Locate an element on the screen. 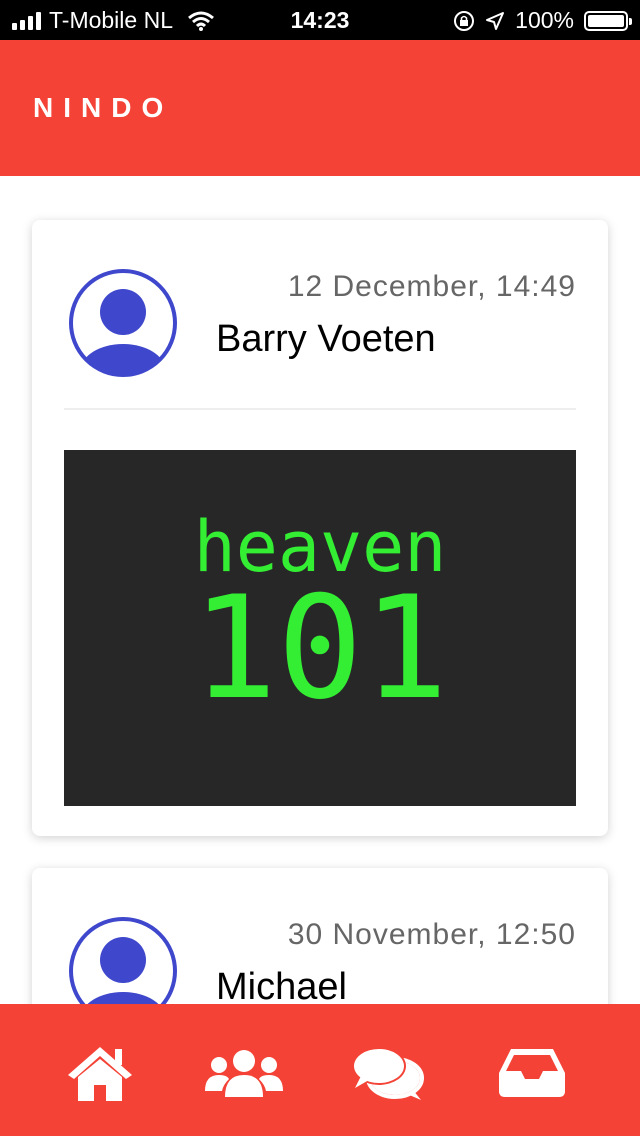 The width and height of the screenshot is (640, 1136). post-card: 30 November, 12:50 Michael is located at coordinates (320, 936).